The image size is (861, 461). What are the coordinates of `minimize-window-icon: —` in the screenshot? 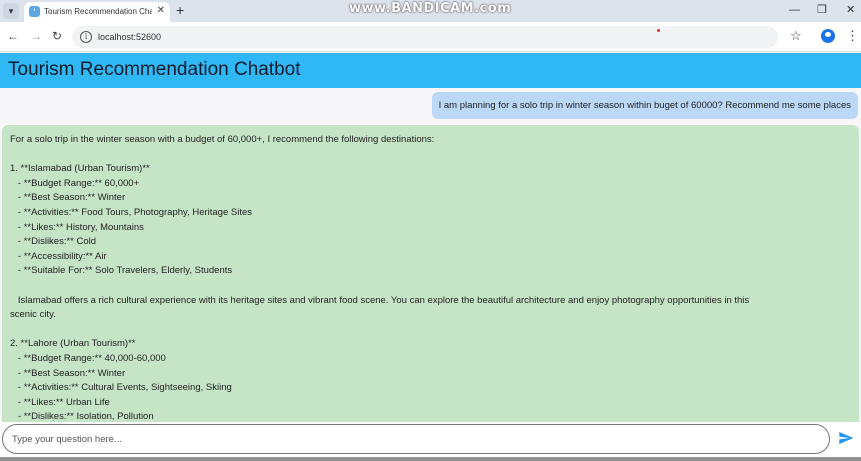 It's located at (794, 10).